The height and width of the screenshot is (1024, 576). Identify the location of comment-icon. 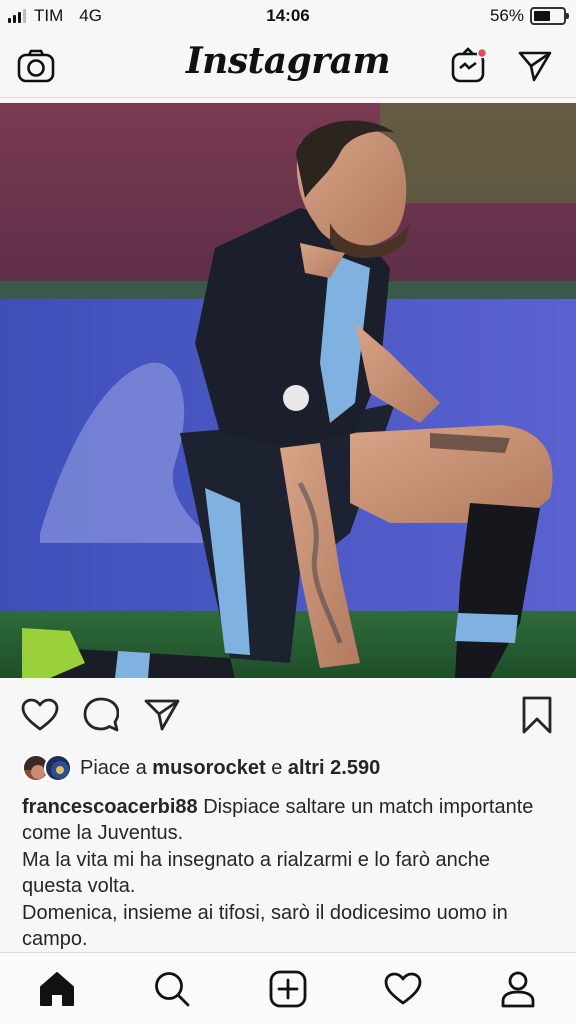
(101, 715).